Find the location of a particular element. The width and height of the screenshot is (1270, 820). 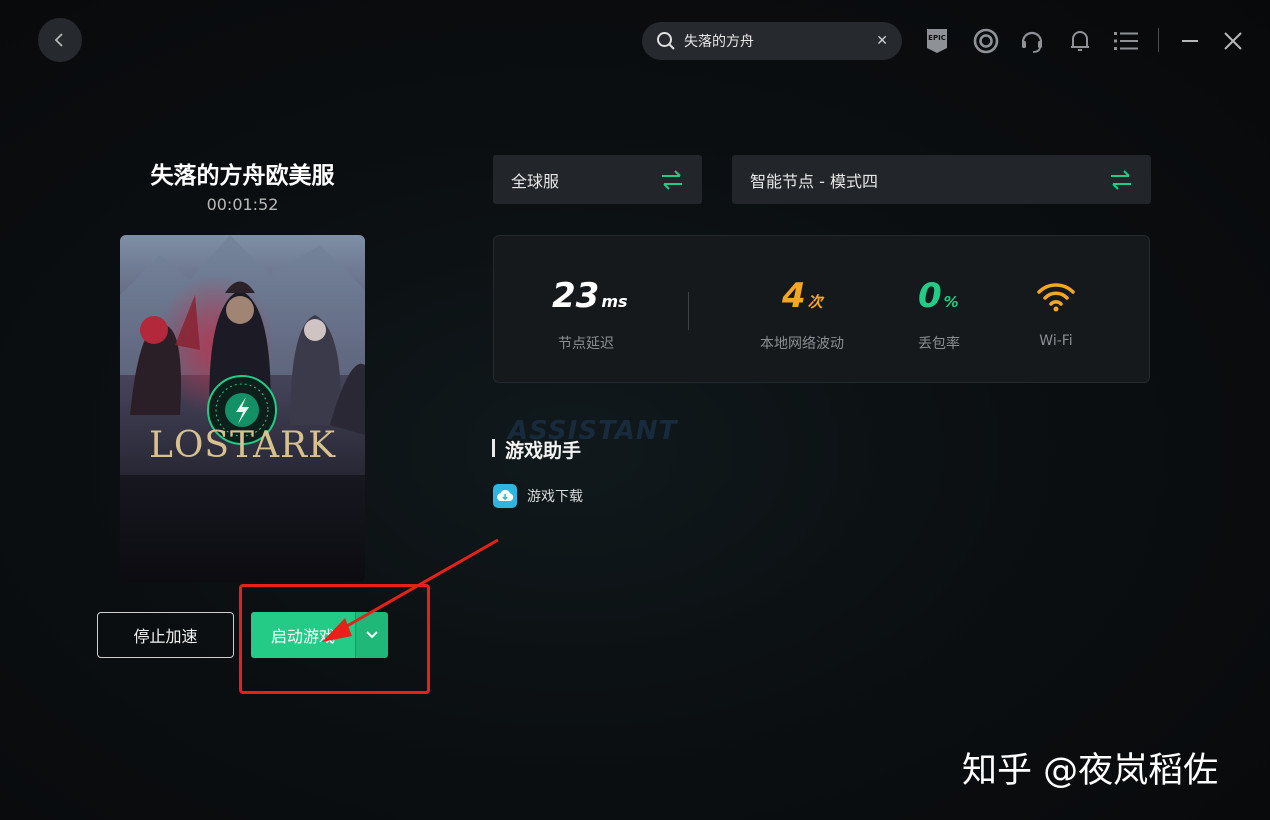

node-label: 智能节点 - 模式四 is located at coordinates (814, 181).